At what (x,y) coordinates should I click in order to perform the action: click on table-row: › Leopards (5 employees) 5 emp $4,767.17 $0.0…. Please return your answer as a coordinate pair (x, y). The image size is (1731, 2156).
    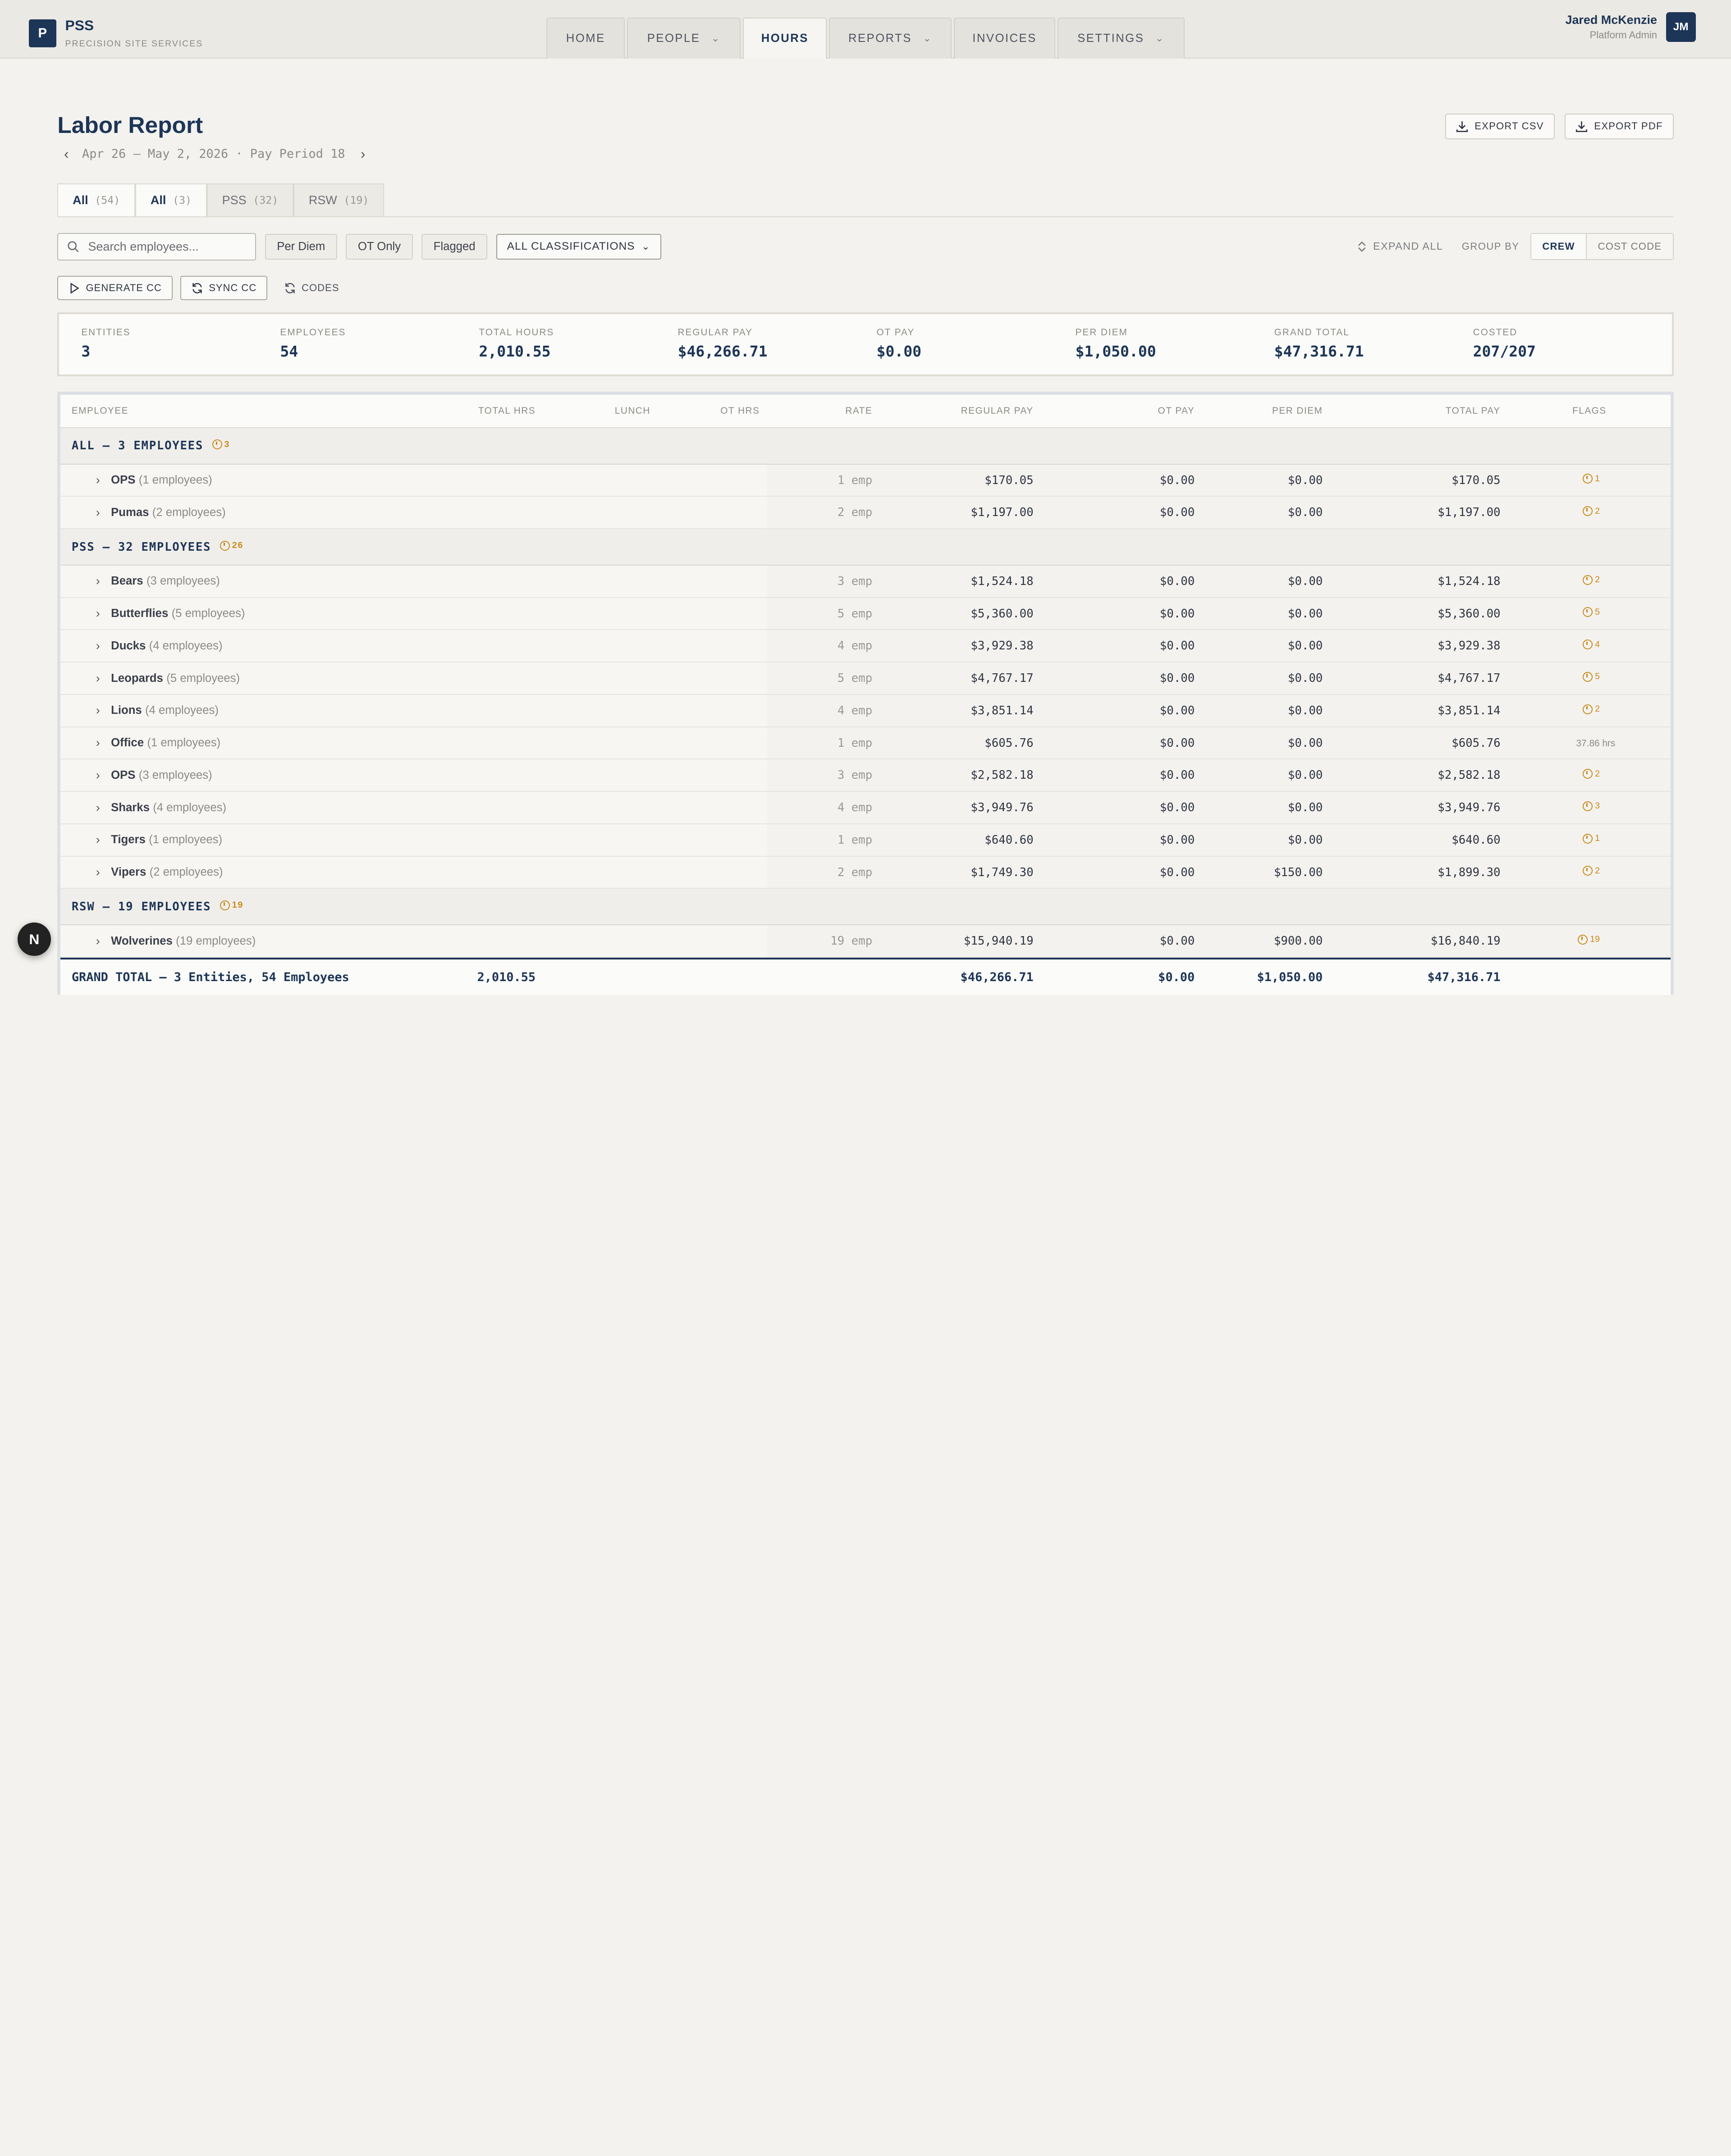
    Looking at the image, I should click on (865, 678).